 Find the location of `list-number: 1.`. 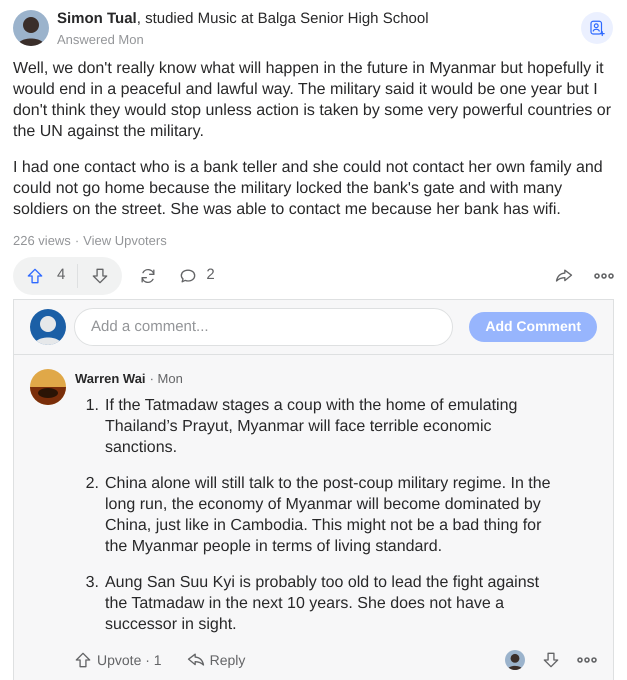

list-number: 1. is located at coordinates (92, 406).